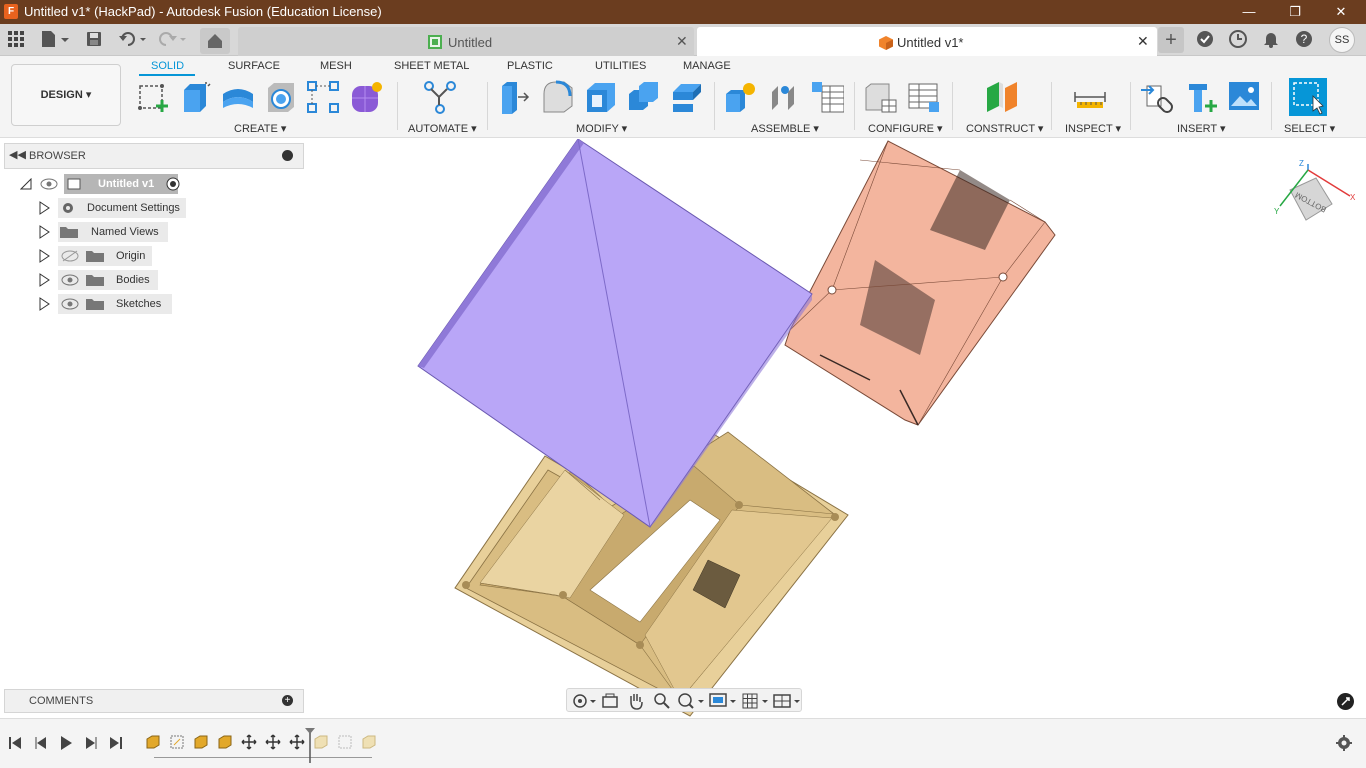  I want to click on insert-derive-icon, so click(1158, 97).